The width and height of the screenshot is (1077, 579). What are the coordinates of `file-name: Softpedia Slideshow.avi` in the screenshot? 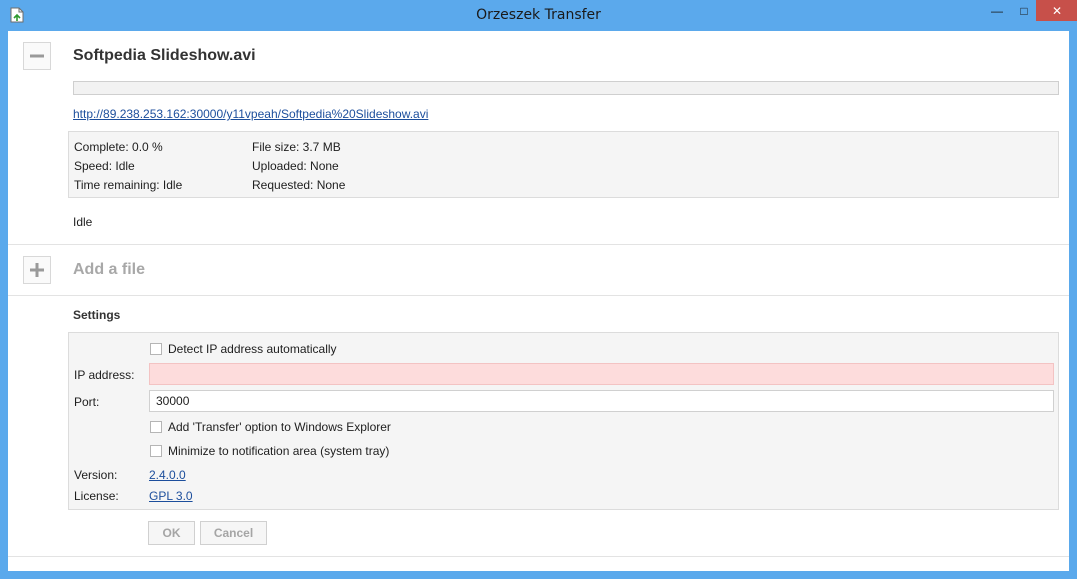 It's located at (164, 55).